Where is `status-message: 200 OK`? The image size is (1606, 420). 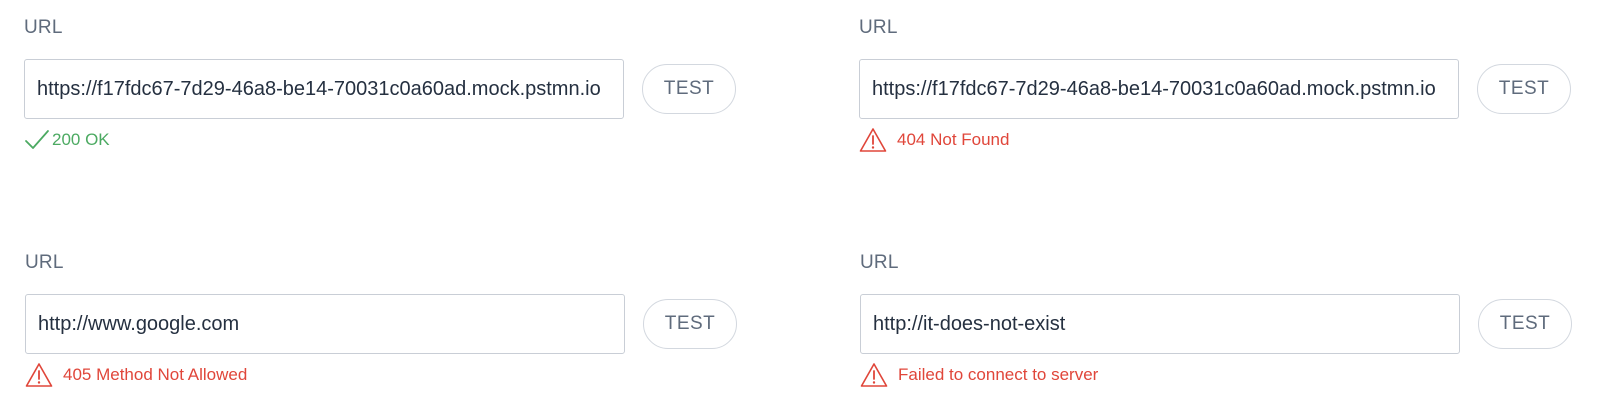
status-message: 200 OK is located at coordinates (67, 140).